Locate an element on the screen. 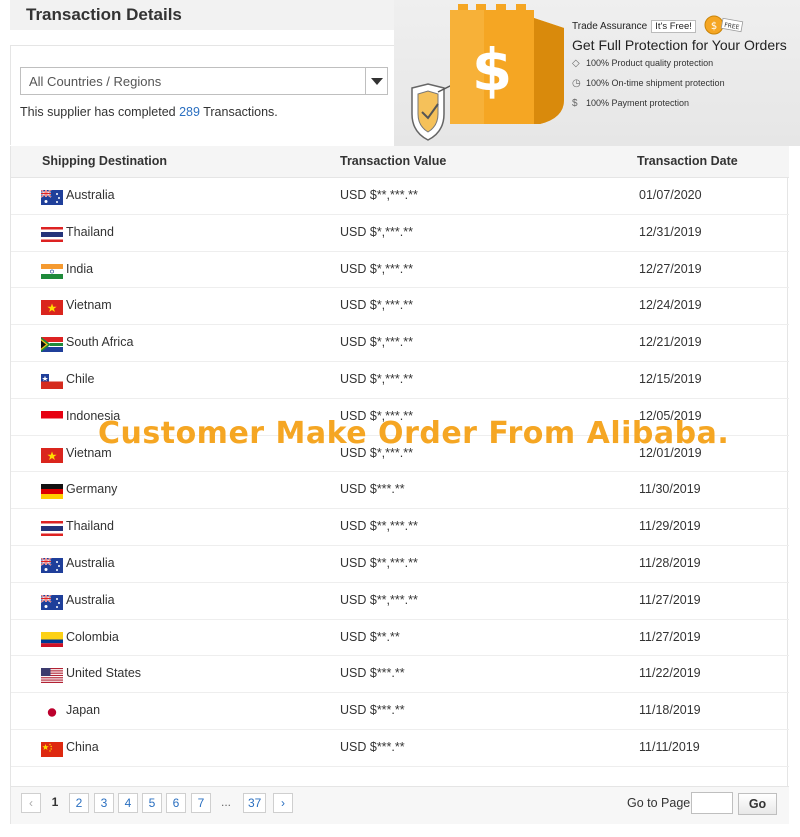 The width and height of the screenshot is (800, 837). transaction-date-cell: 12/27/2019 is located at coordinates (670, 268).